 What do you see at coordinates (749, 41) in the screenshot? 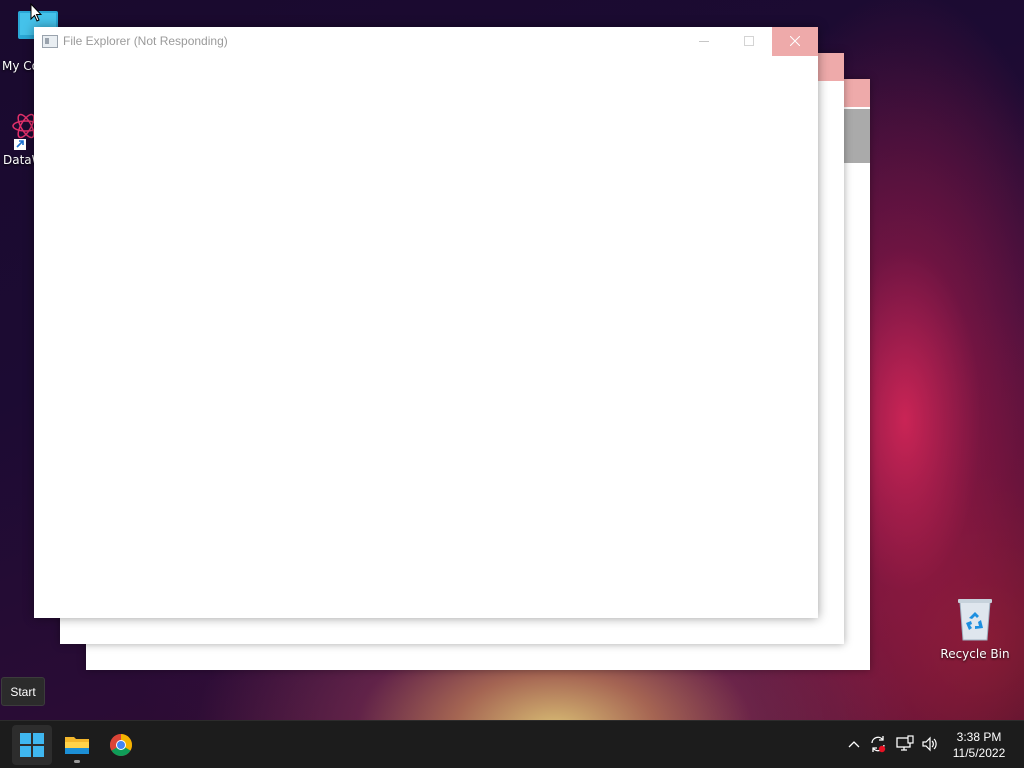
I see `maximize-button` at bounding box center [749, 41].